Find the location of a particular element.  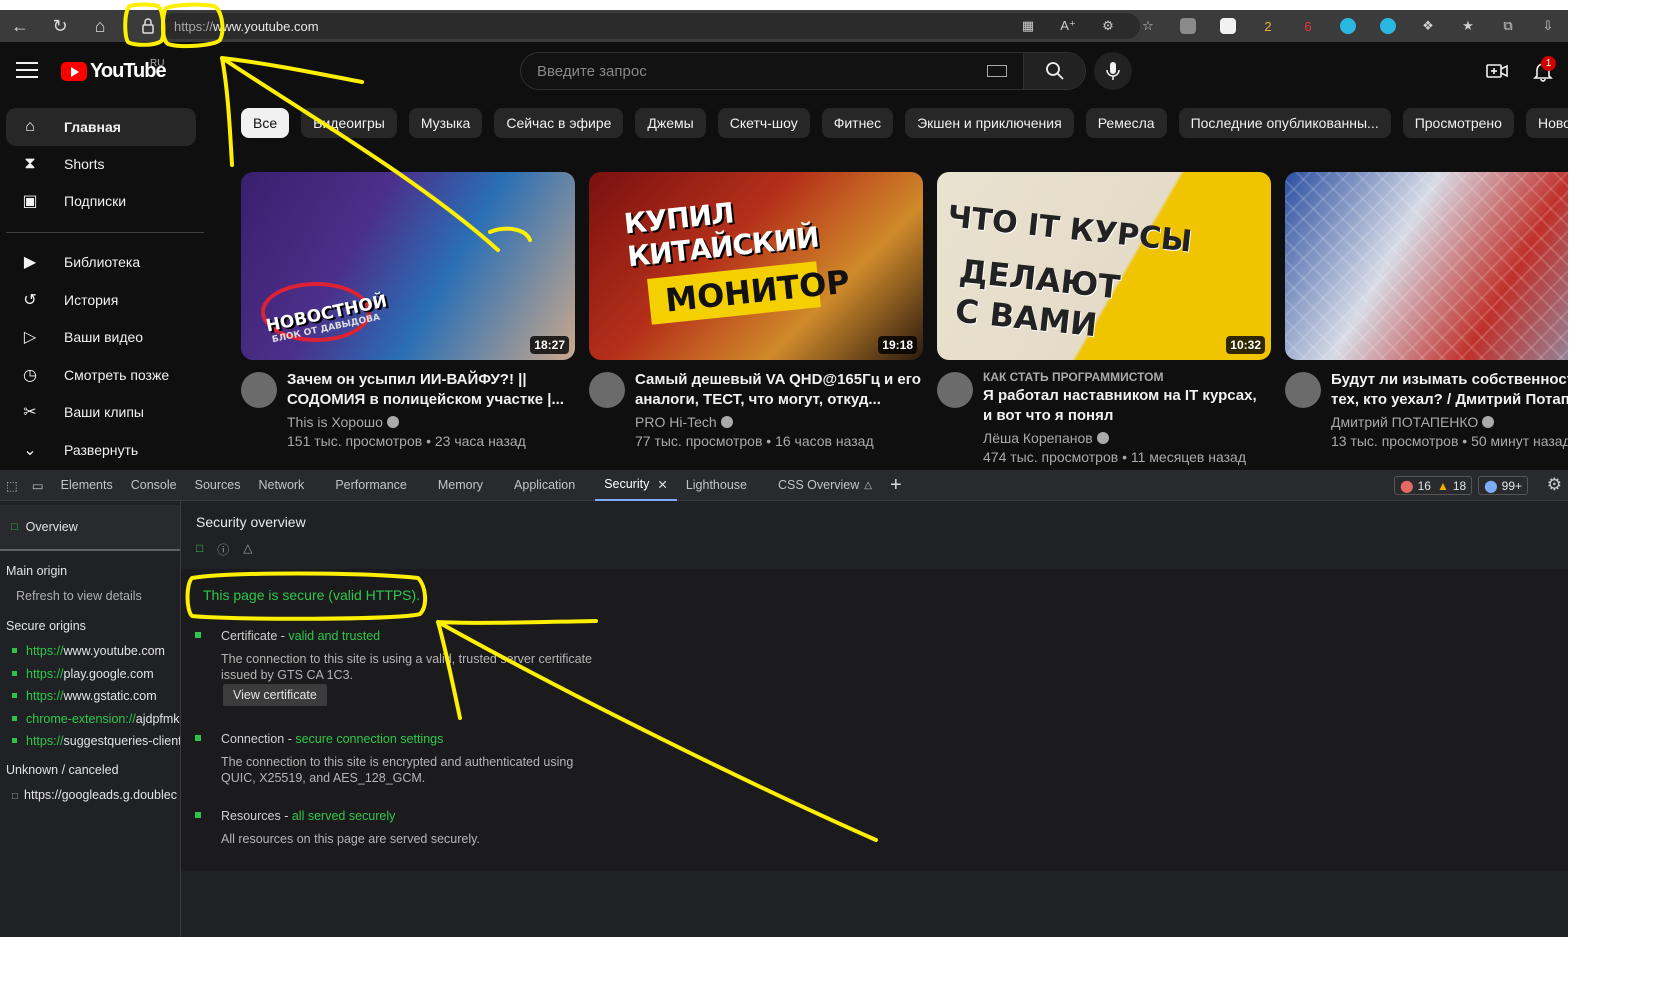

search-button is located at coordinates (1054, 71).